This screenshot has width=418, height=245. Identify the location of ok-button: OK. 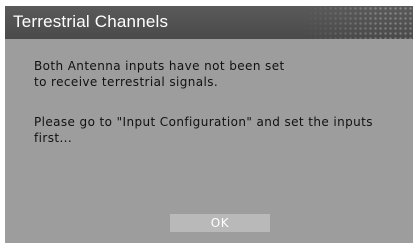
(220, 223).